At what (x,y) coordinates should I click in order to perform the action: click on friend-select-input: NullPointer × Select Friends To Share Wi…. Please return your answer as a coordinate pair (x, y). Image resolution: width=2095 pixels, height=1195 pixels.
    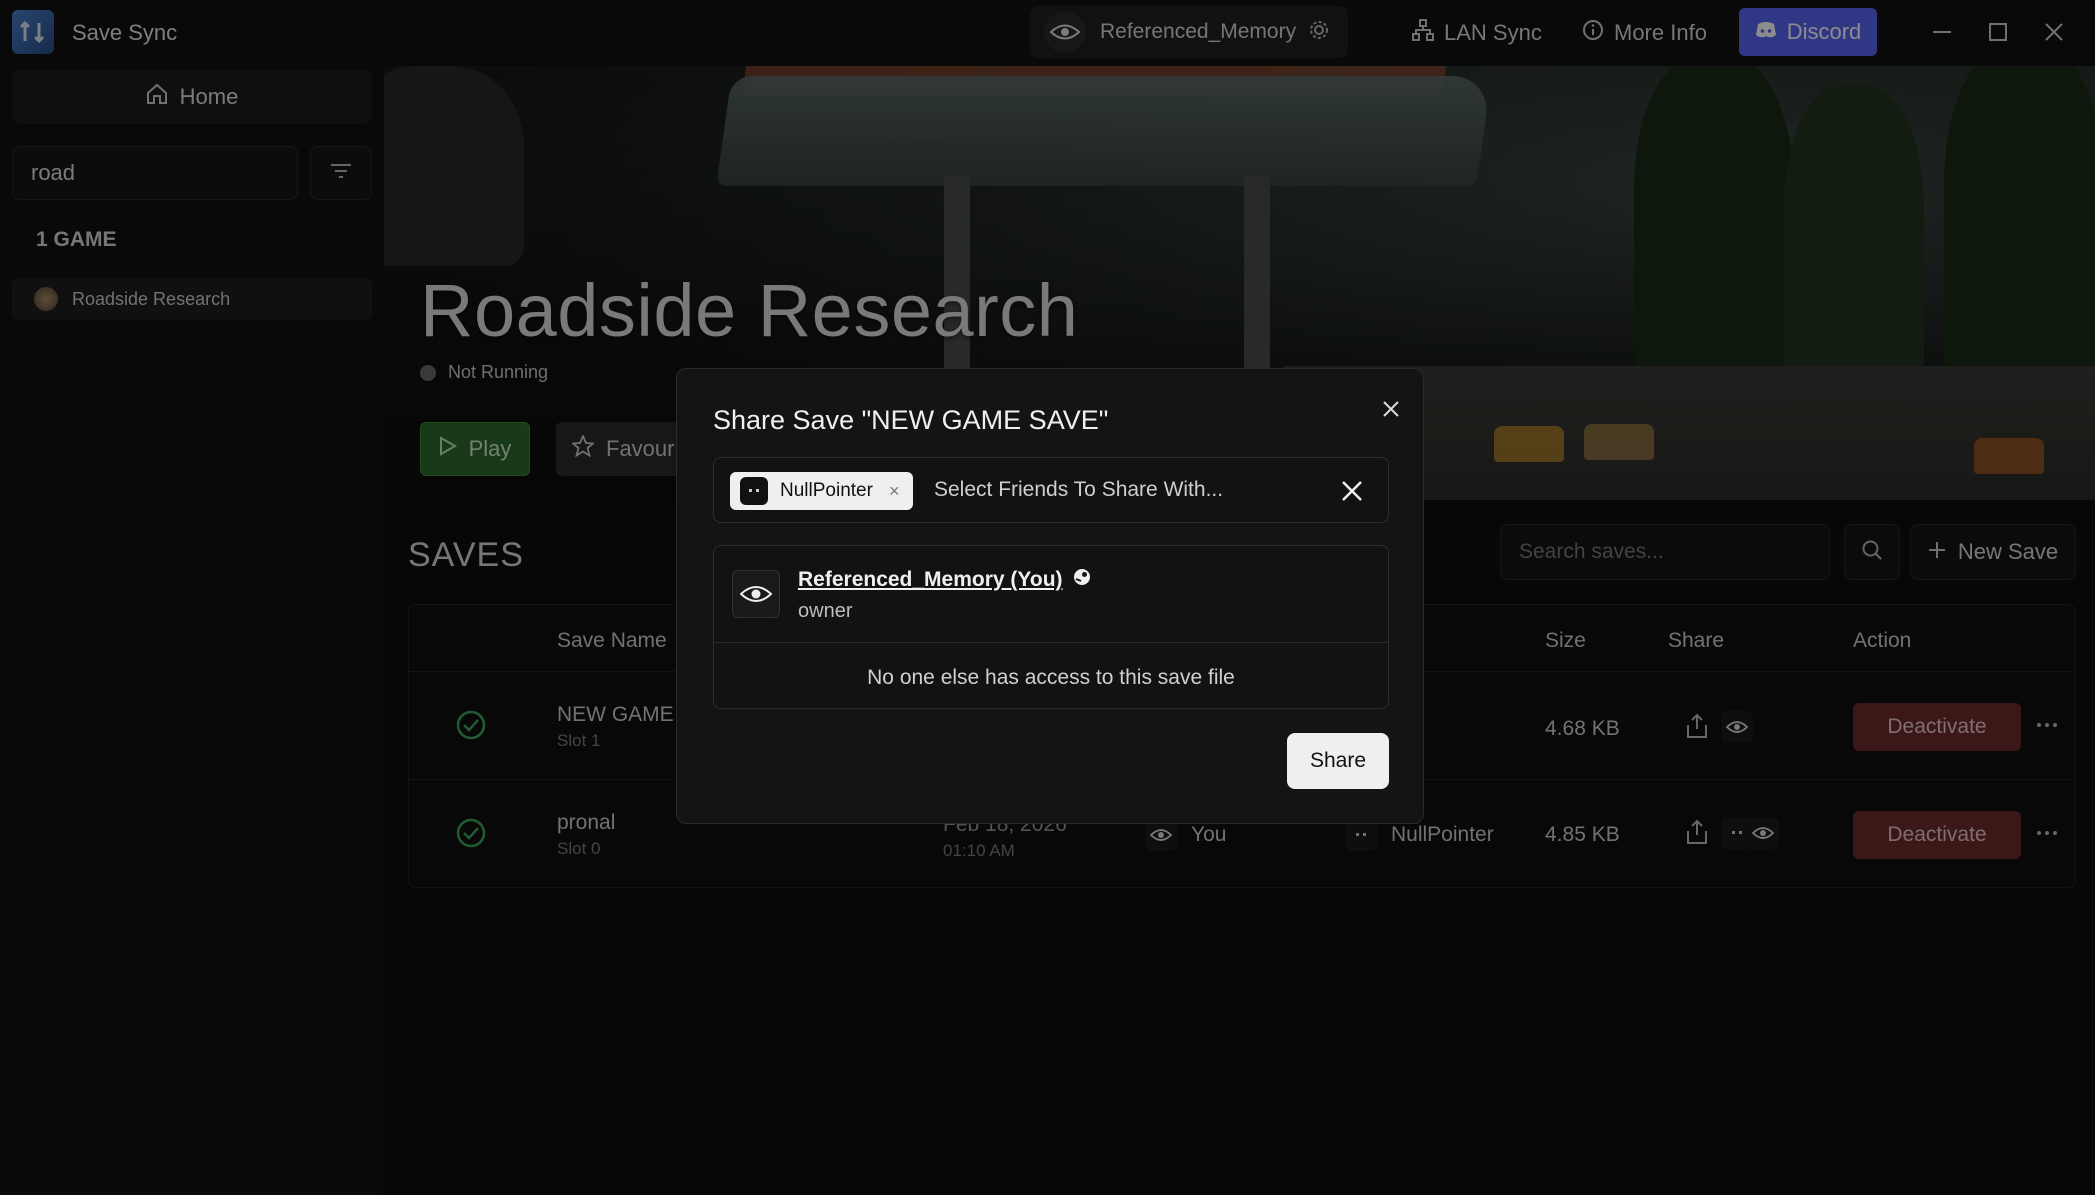
    Looking at the image, I should click on (1051, 490).